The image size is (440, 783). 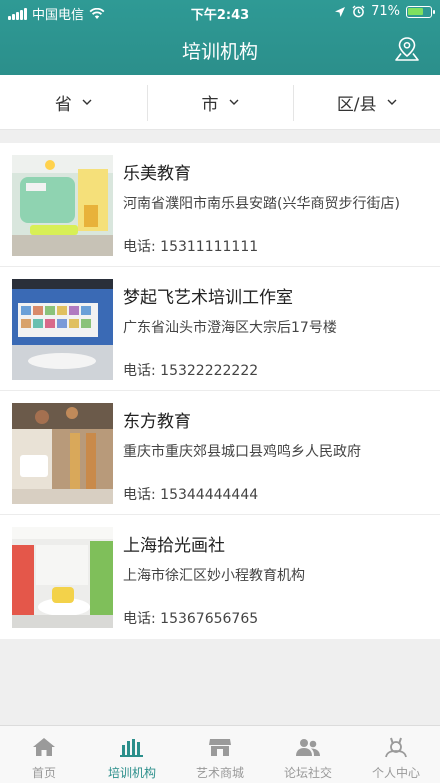 I want to click on district-filter-label: 区/县, so click(x=356, y=104).